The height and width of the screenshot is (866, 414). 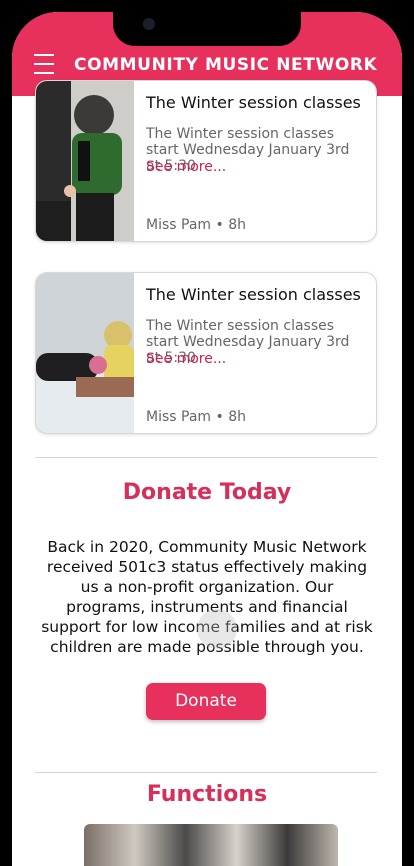 What do you see at coordinates (226, 65) in the screenshot?
I see `app-title: COMMUNITY MUSIC NETWORK` at bounding box center [226, 65].